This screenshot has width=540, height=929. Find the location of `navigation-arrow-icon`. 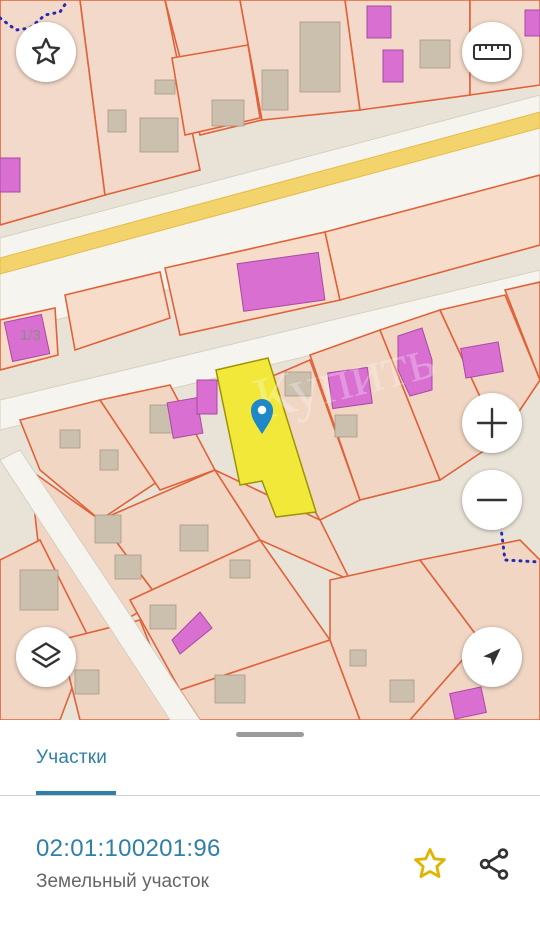

navigation-arrow-icon is located at coordinates (492, 657).